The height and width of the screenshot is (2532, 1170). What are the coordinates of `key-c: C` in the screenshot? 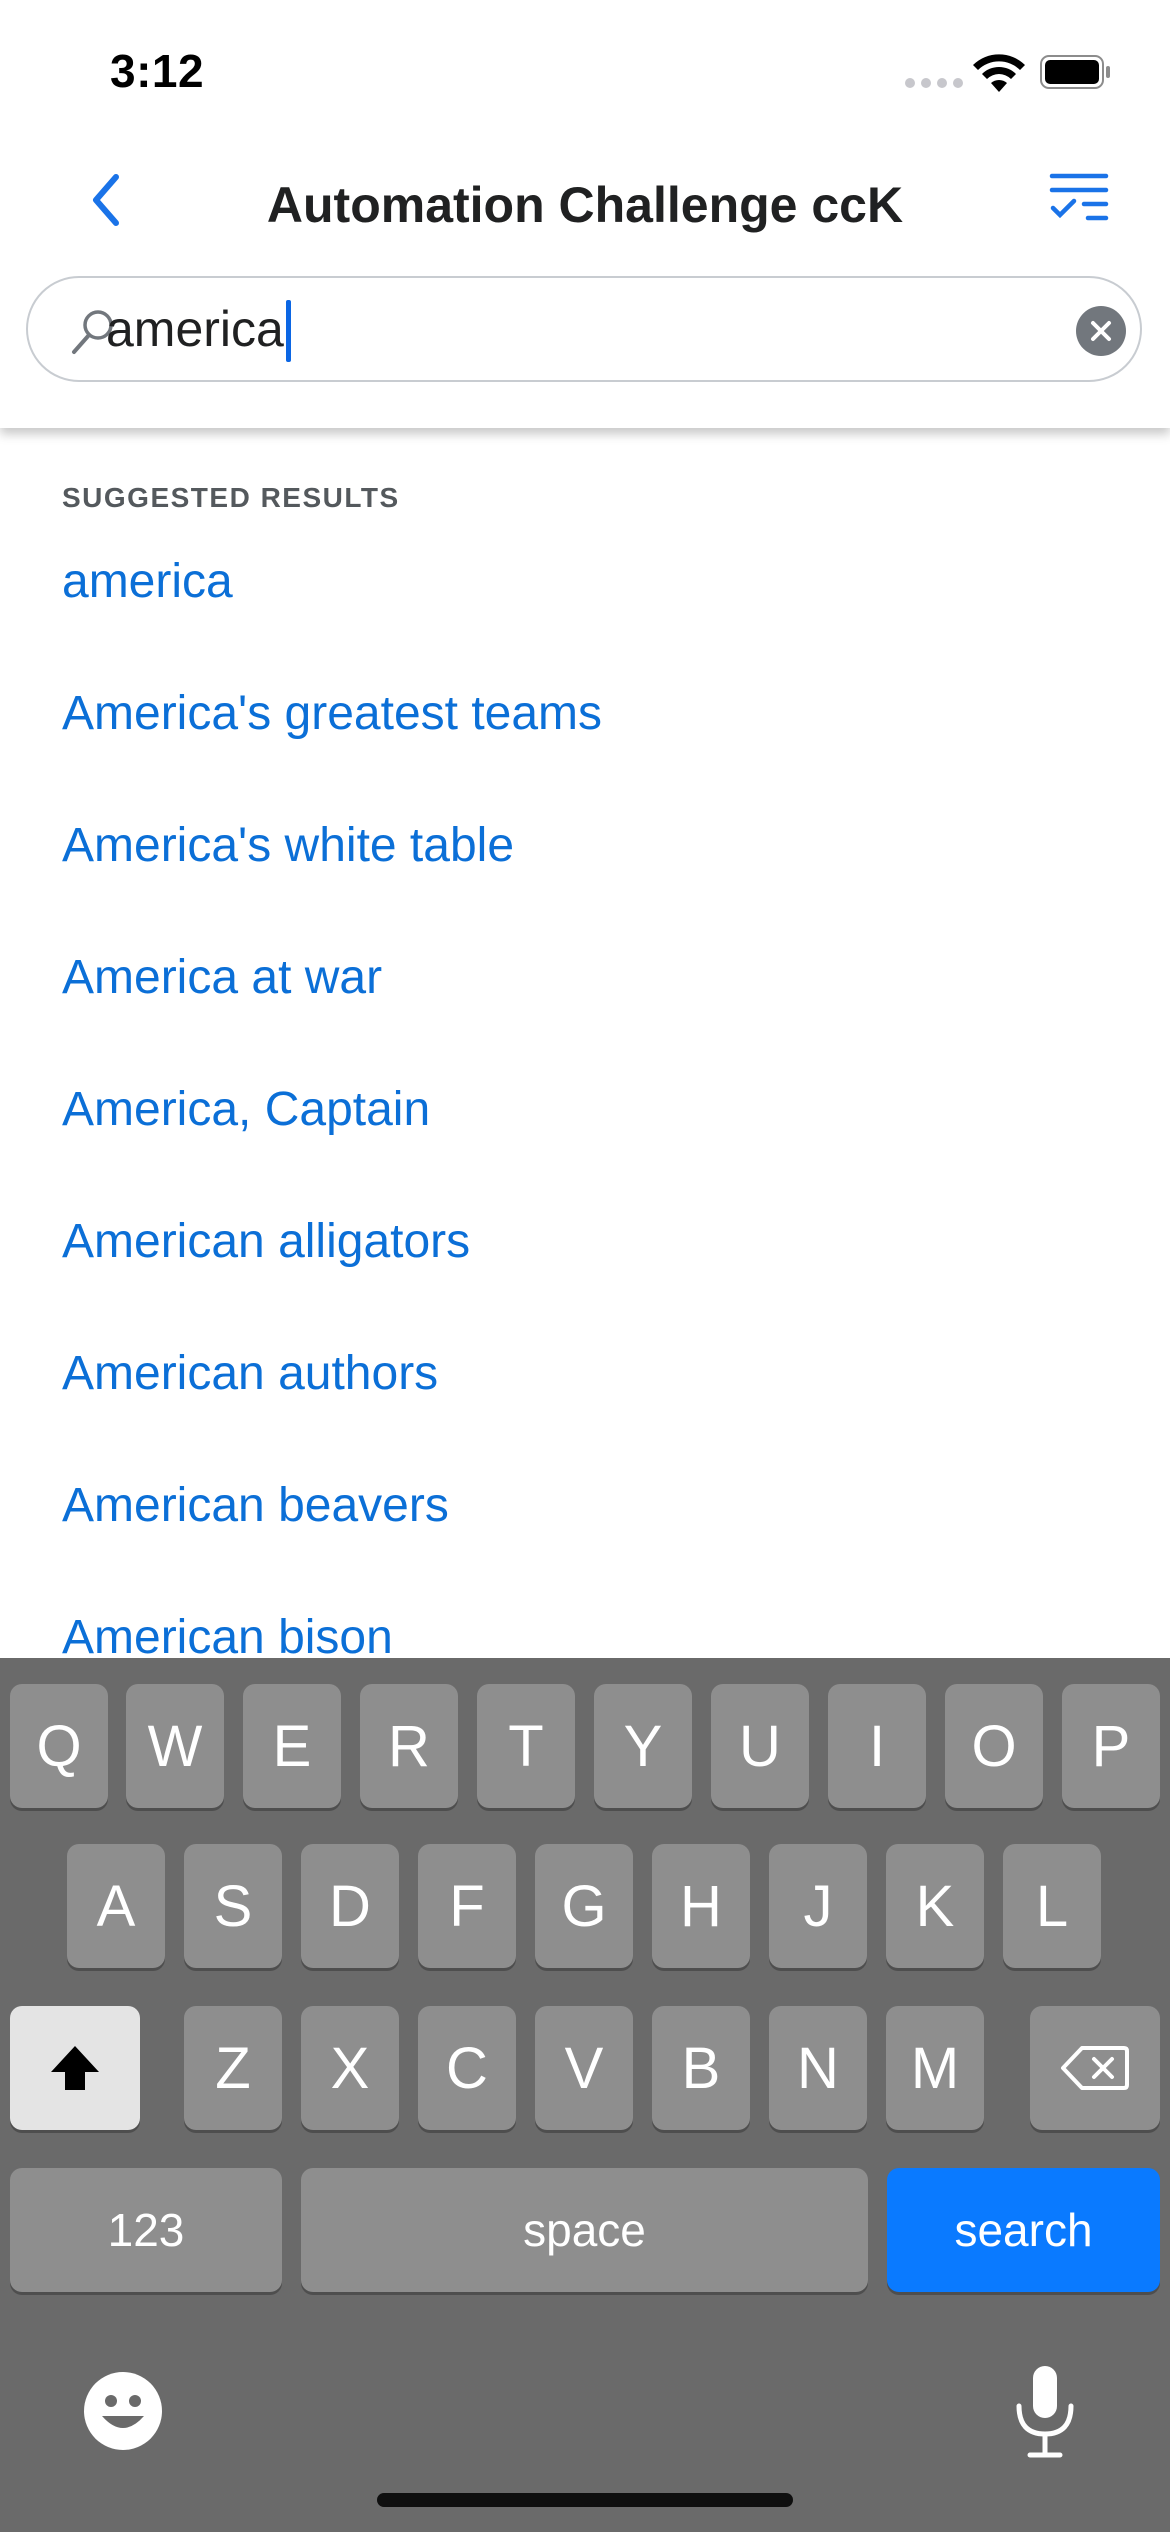 It's located at (467, 2068).